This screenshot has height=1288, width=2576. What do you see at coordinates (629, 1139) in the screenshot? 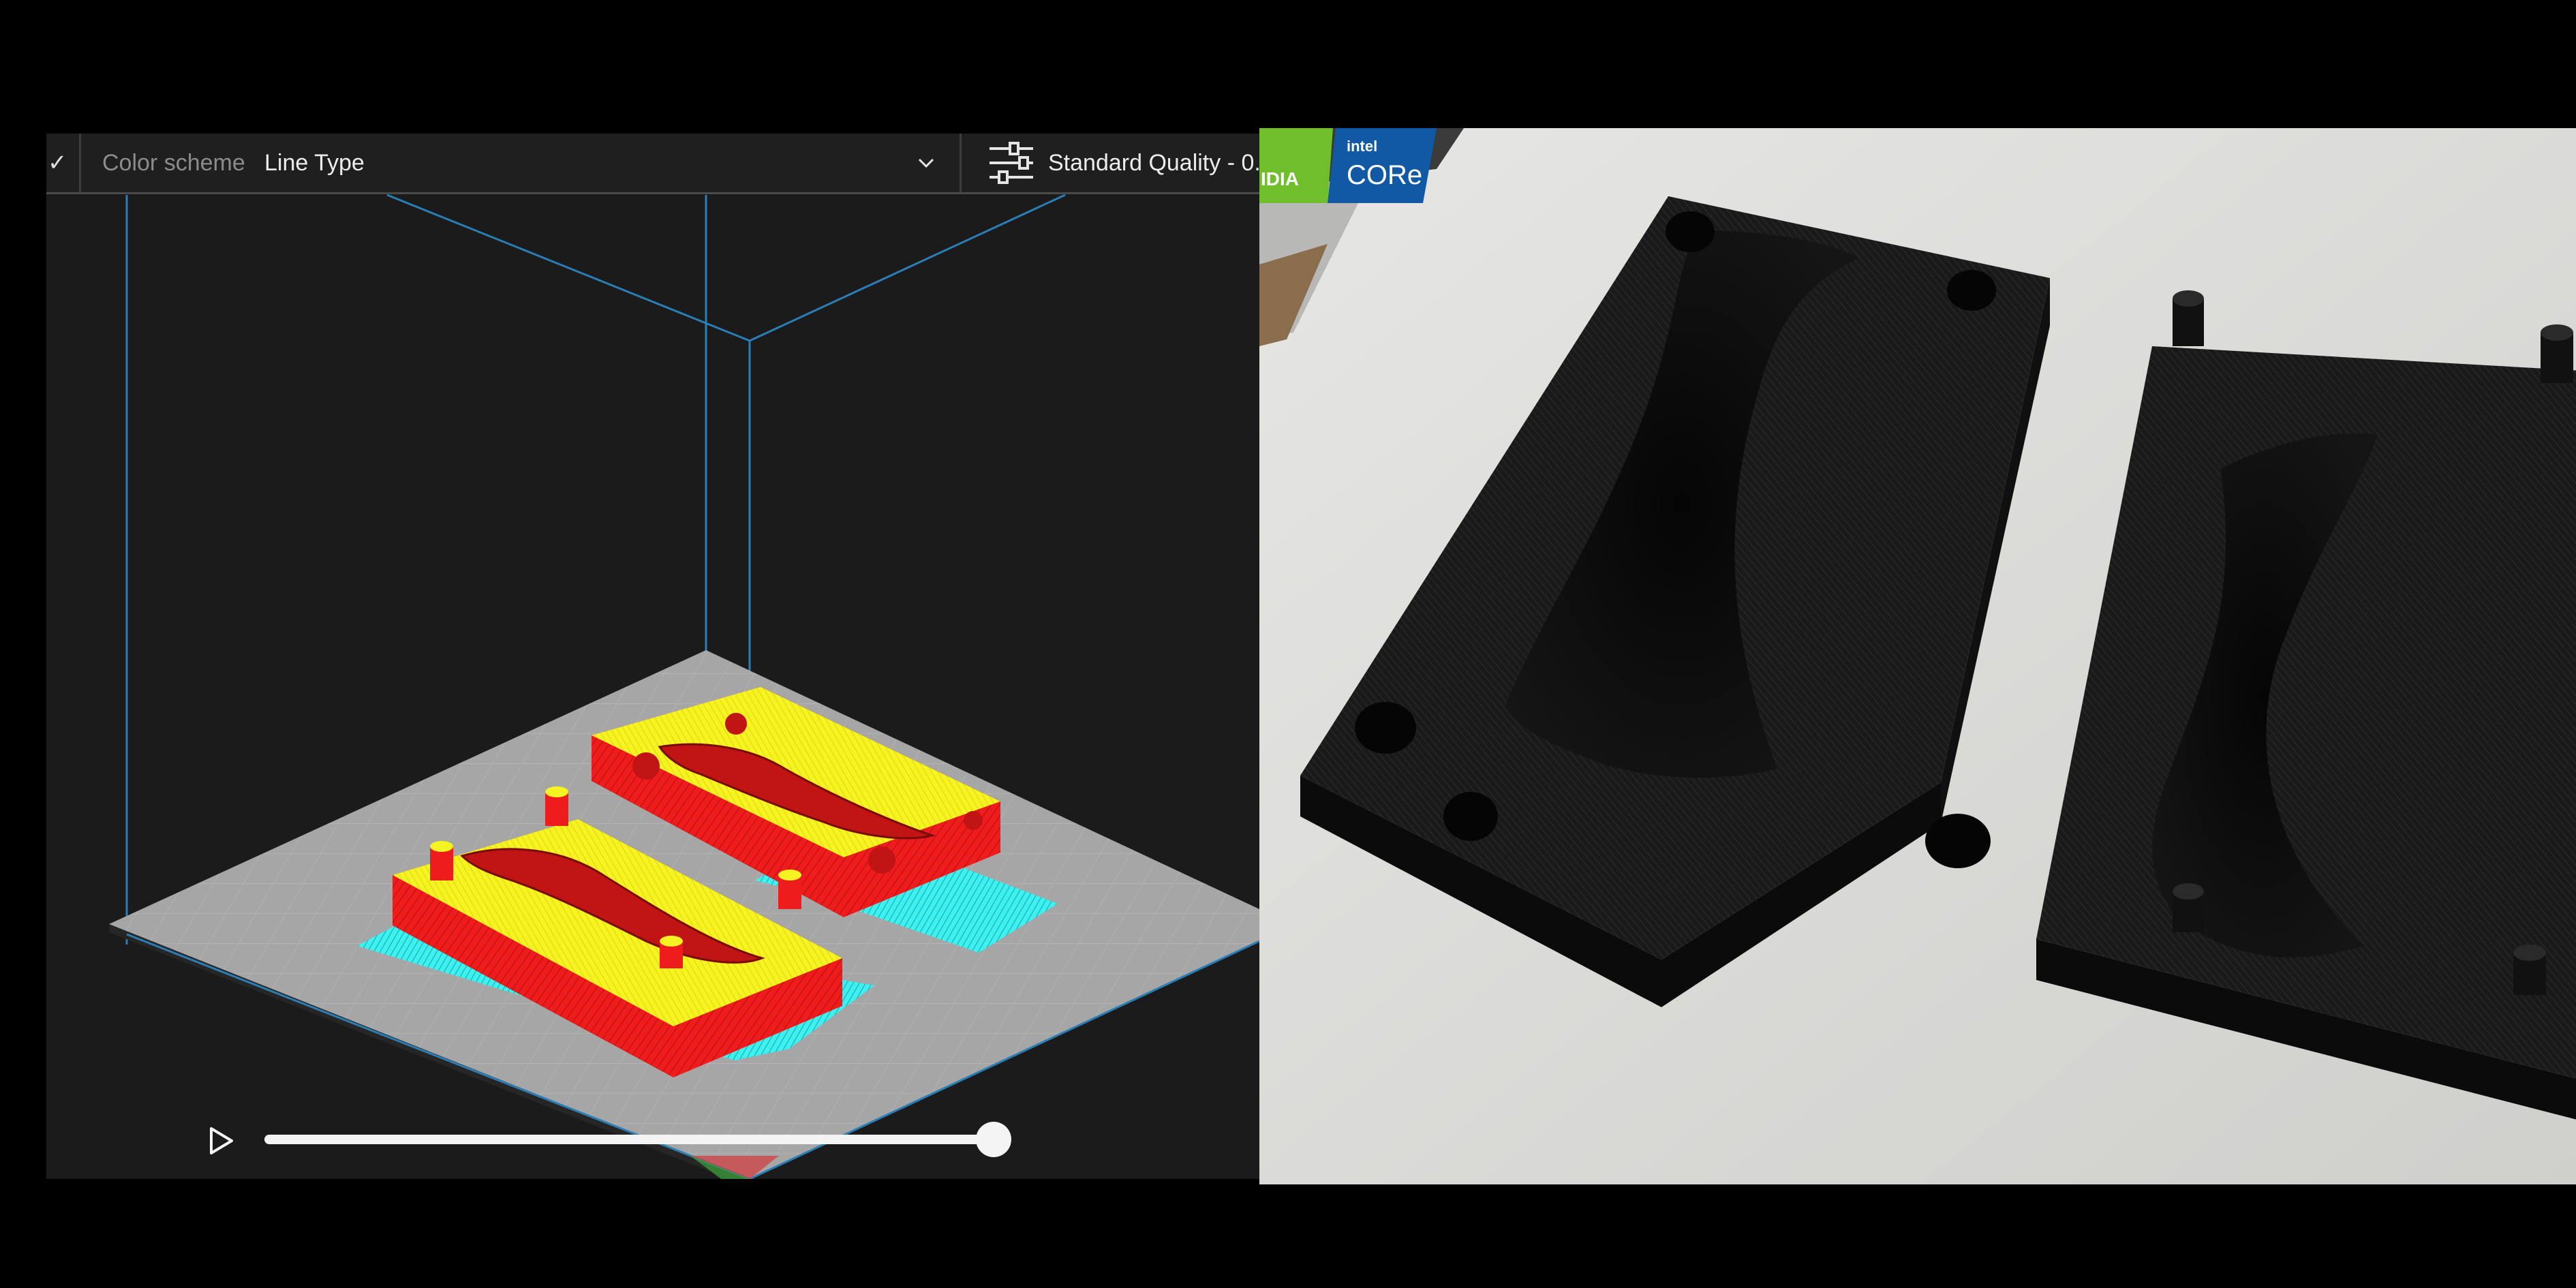
I see `layer-slider-track` at bounding box center [629, 1139].